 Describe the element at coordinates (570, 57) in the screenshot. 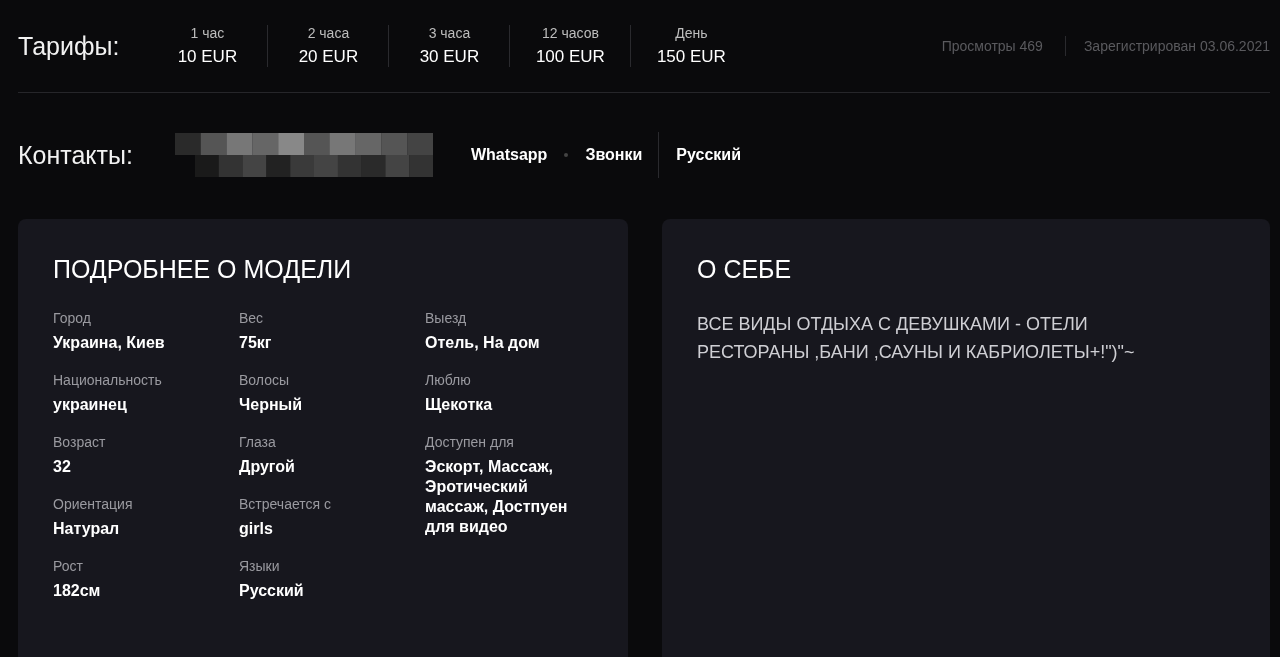

I see `rate-price: 100 EUR` at that location.